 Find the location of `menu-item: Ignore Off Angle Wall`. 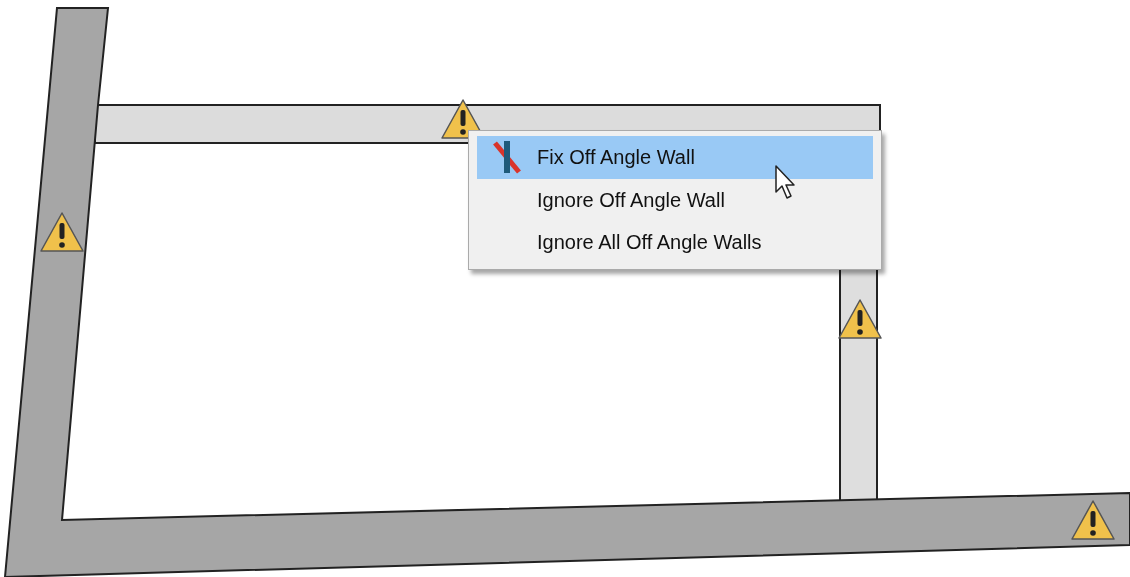

menu-item: Ignore Off Angle Wall is located at coordinates (675, 200).